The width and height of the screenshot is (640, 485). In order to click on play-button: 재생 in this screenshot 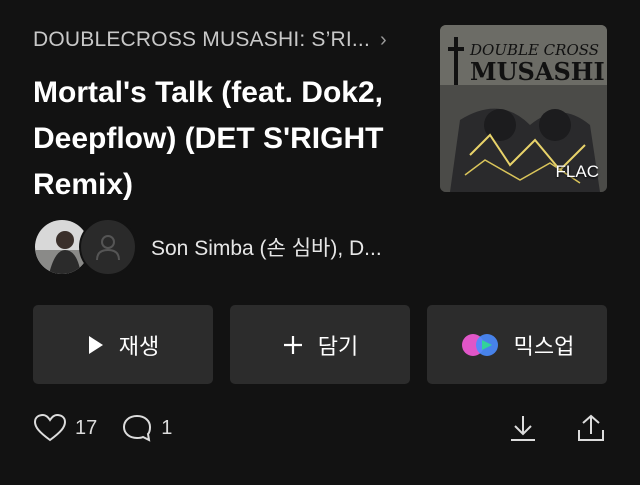, I will do `click(123, 344)`.